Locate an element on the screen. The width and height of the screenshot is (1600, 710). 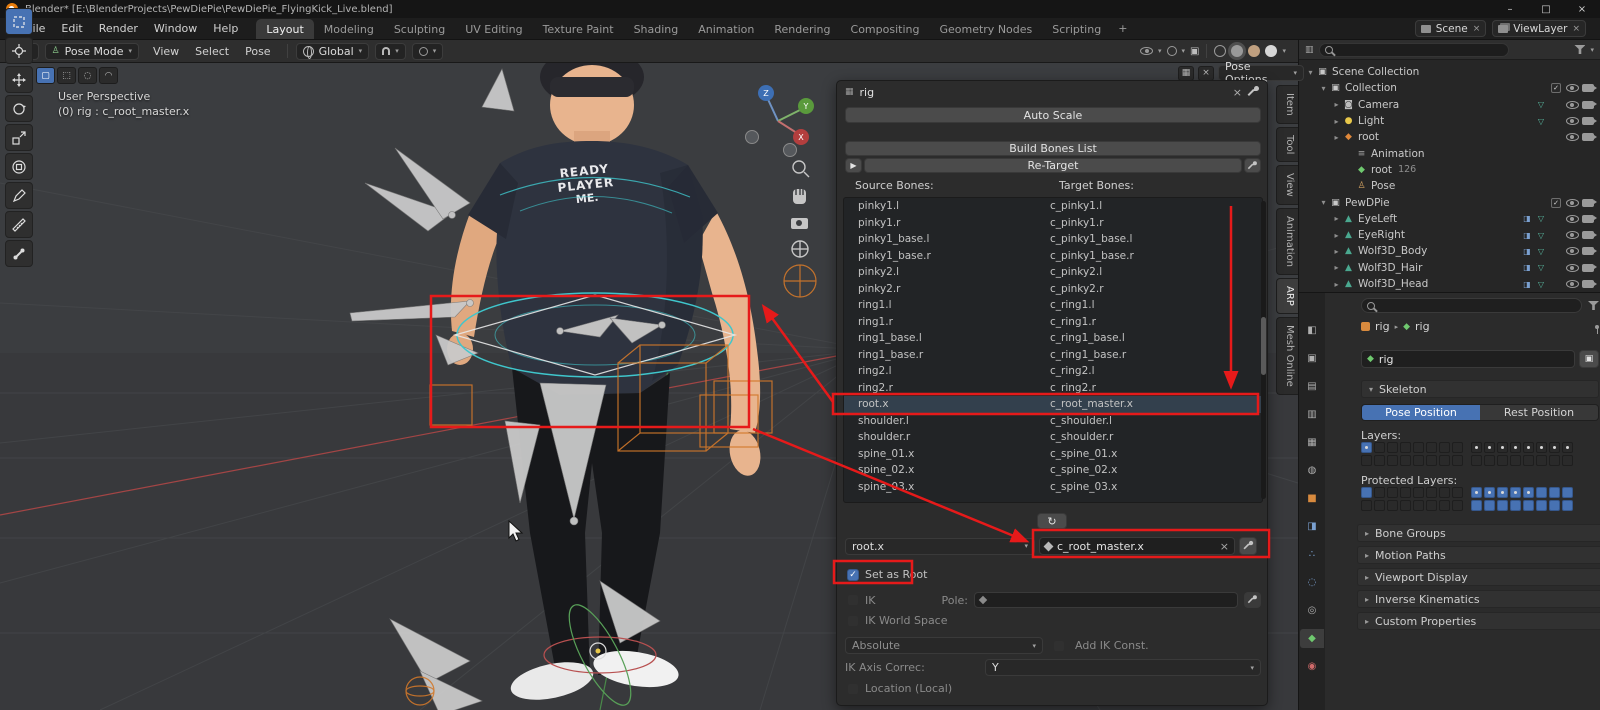
outliner-row-root: ▸ ◆ root is located at coordinates (1449, 137).